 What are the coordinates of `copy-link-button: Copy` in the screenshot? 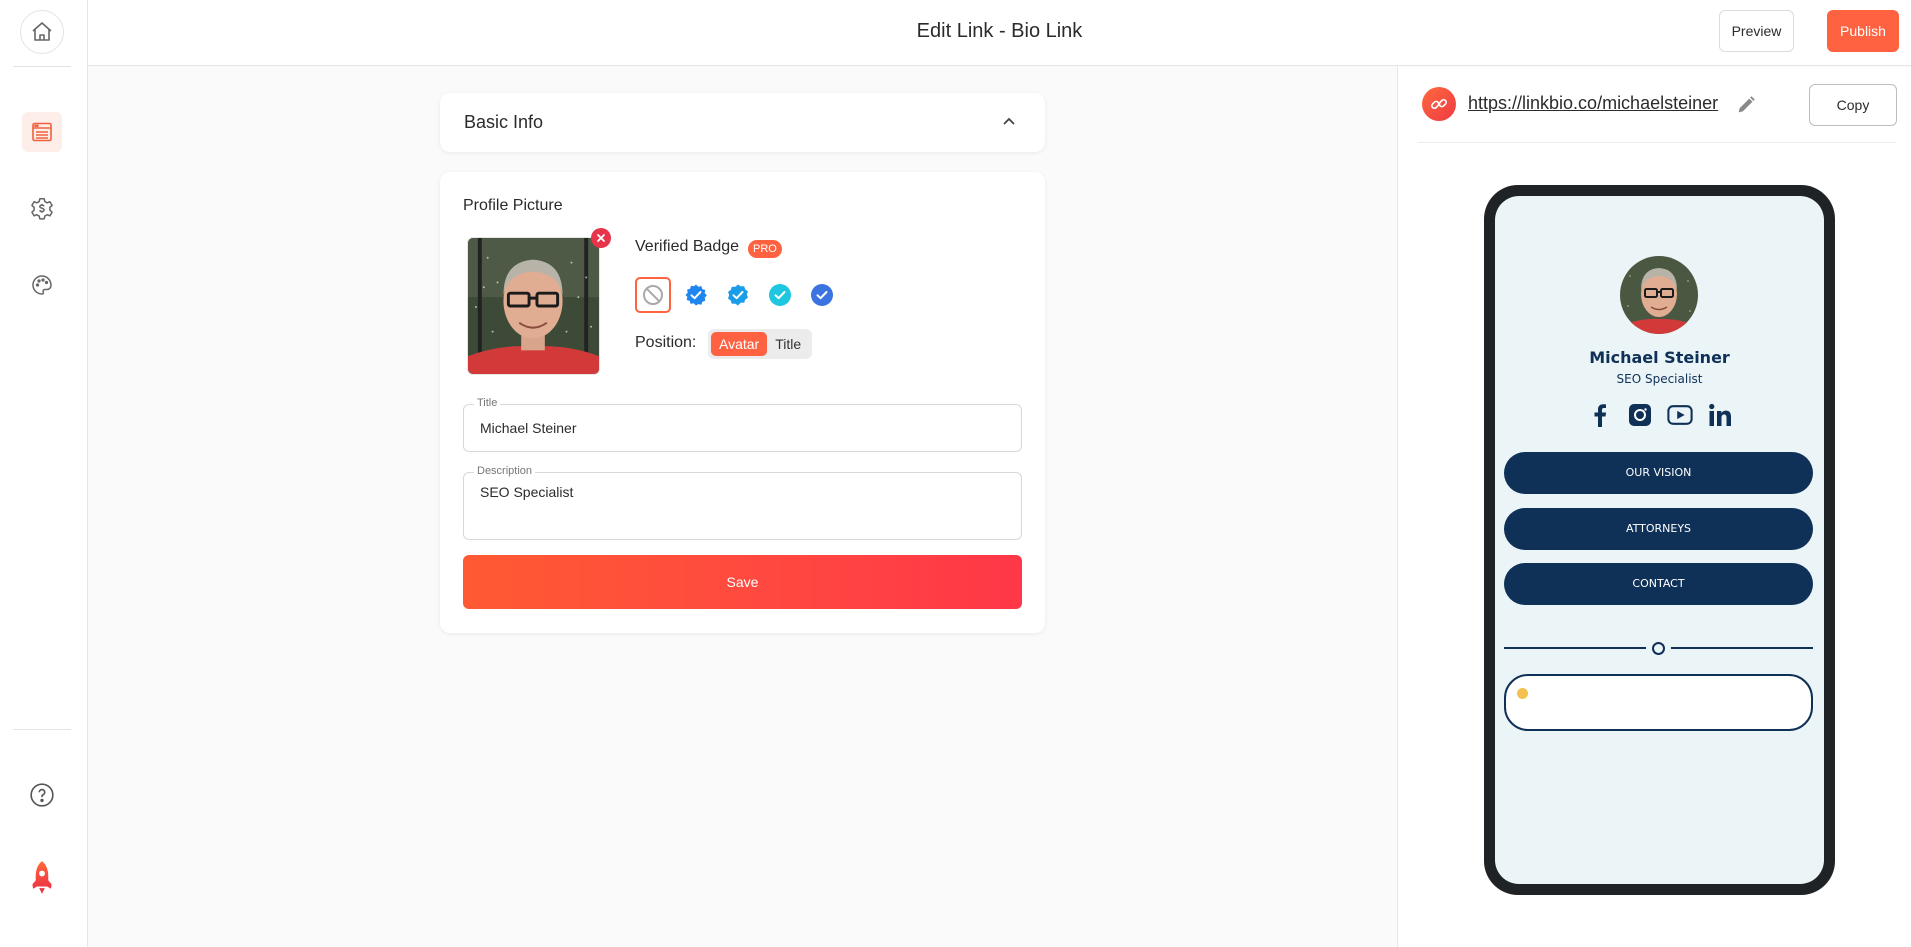 It's located at (1853, 105).